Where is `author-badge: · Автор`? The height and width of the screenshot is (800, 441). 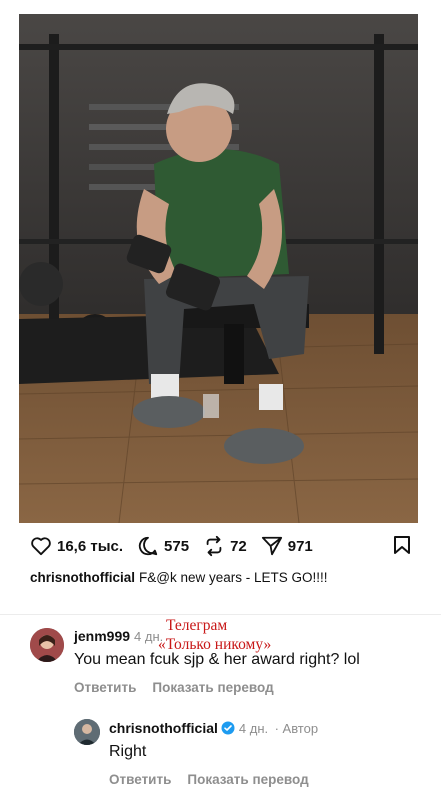 author-badge: · Автор is located at coordinates (296, 728).